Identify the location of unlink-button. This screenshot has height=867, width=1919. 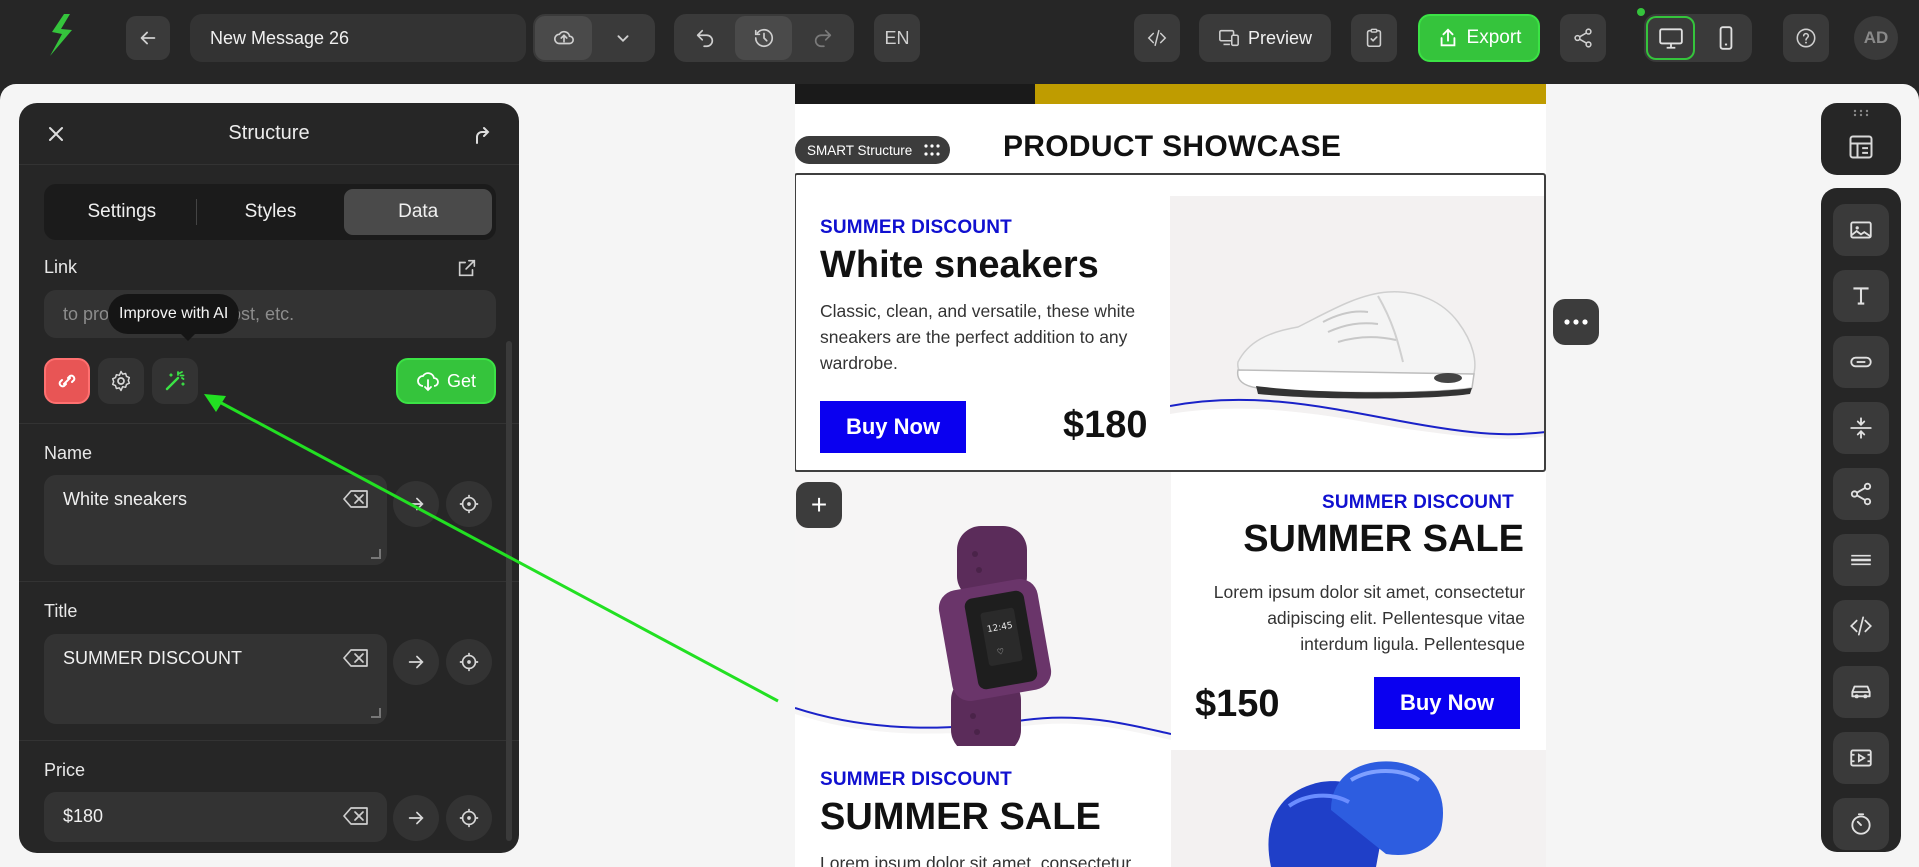
(67, 381).